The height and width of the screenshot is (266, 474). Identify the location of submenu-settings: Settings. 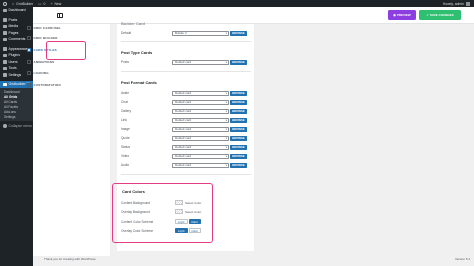
(16, 116).